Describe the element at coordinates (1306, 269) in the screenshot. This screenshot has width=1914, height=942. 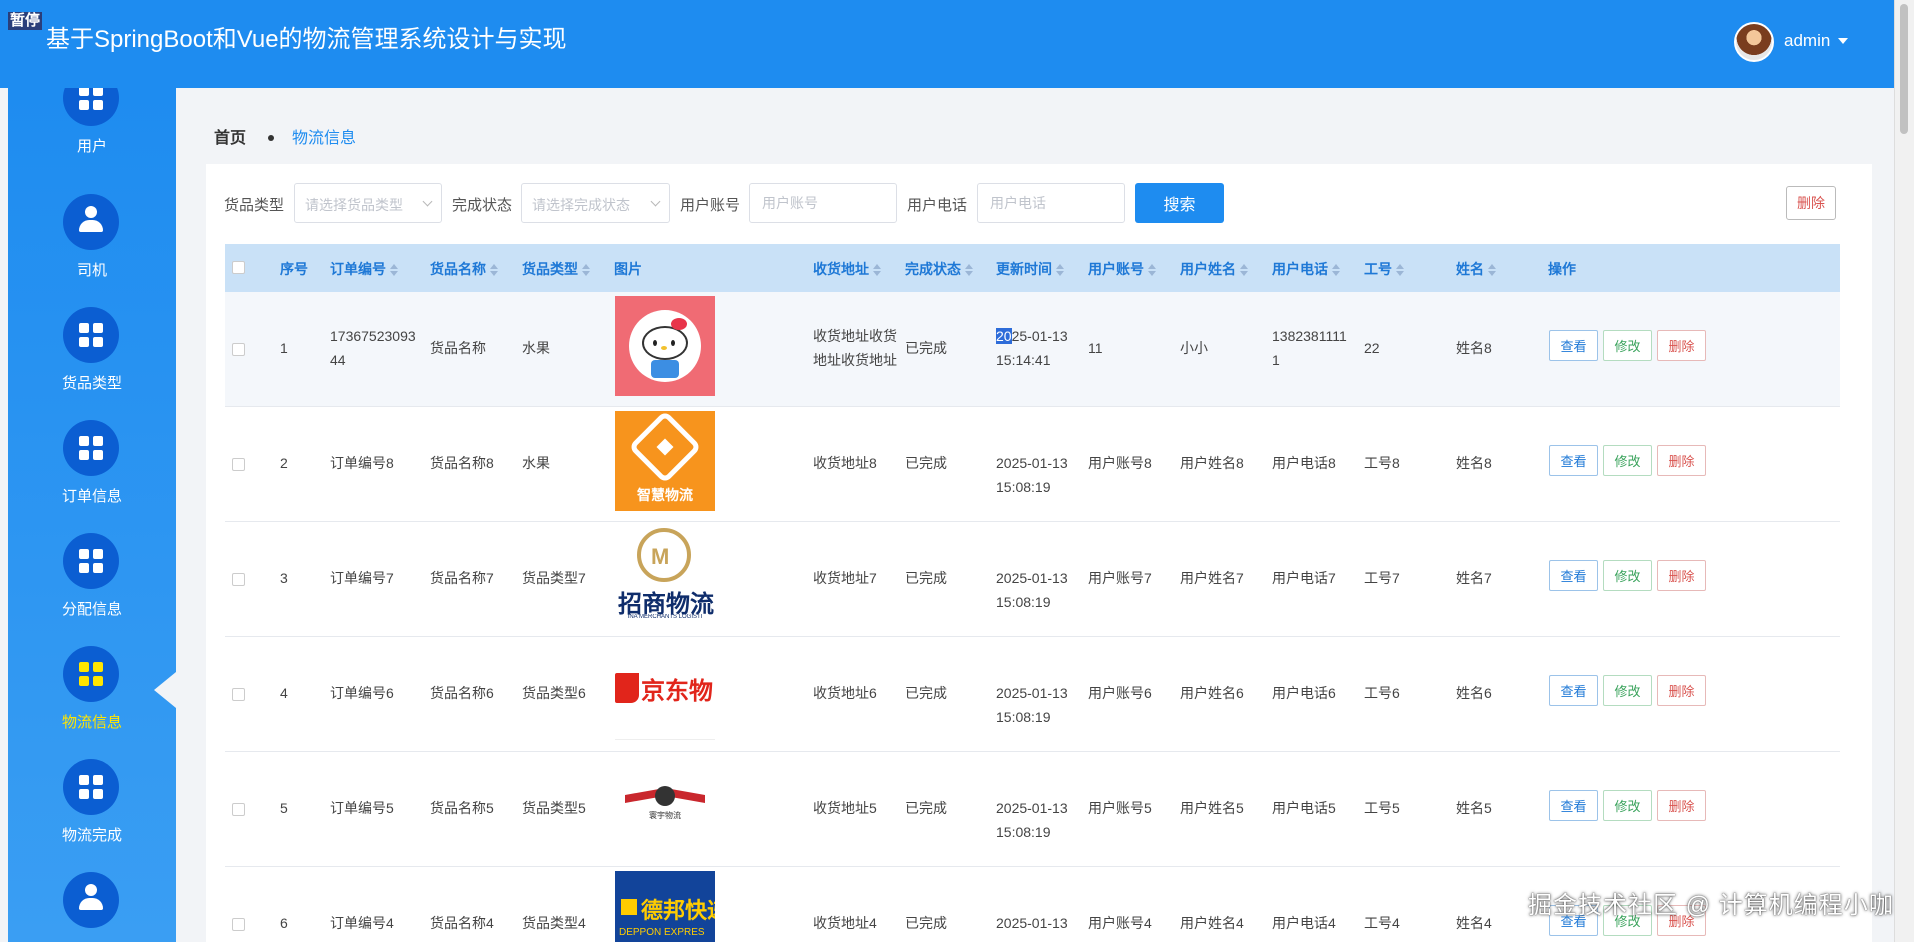
I see `col-phone: 用户电话` at that location.